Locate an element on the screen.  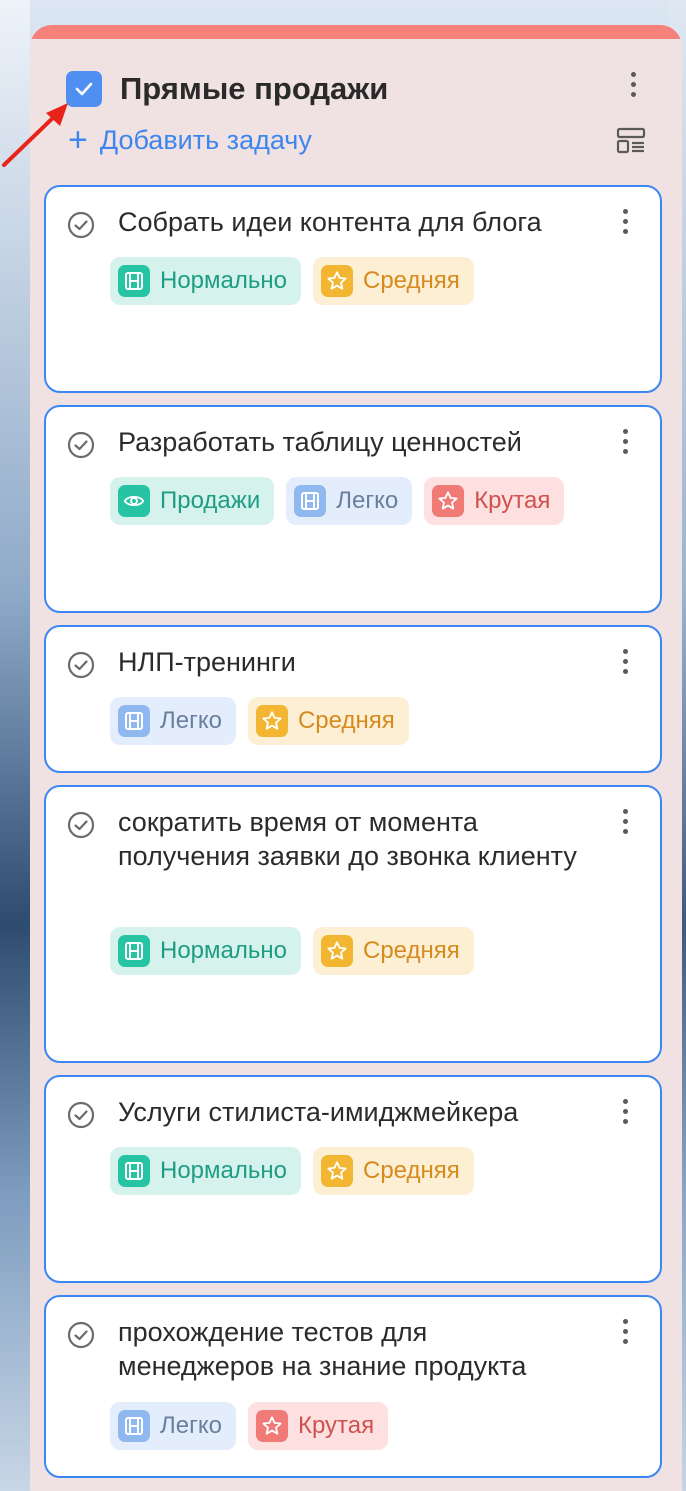
task-tags: Продажи Легко Крутая is located at coordinates (365, 501).